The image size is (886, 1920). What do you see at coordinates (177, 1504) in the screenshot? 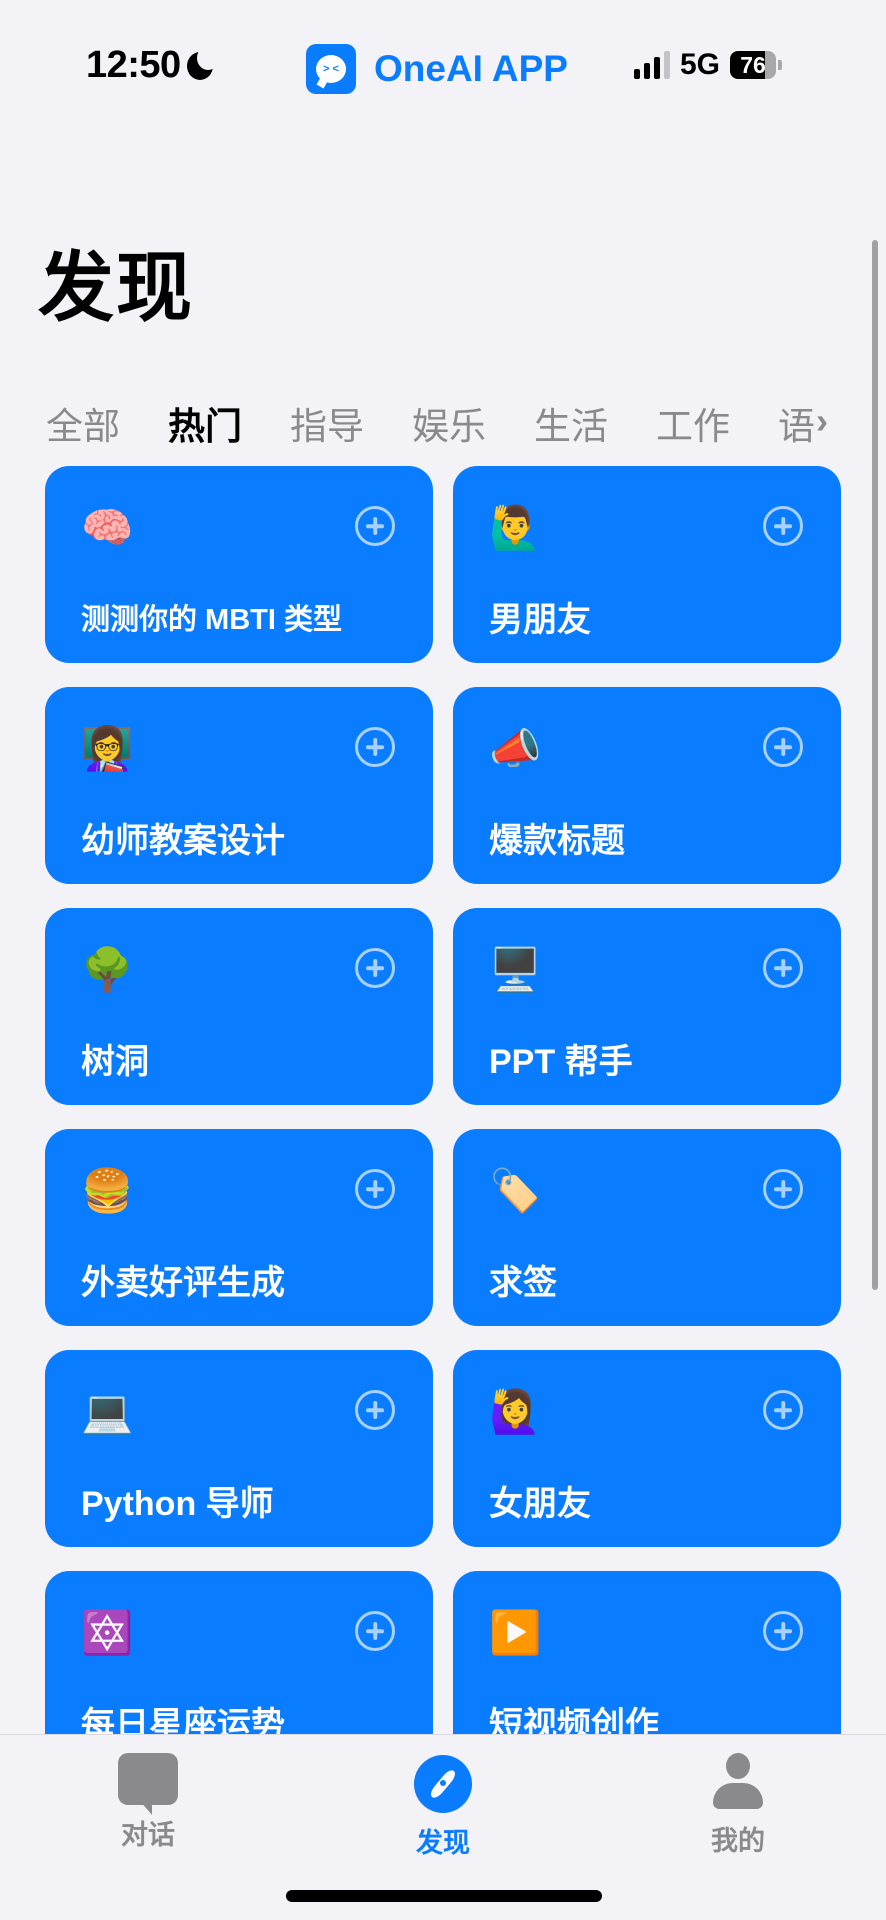
I see `card-title: Python 导师` at bounding box center [177, 1504].